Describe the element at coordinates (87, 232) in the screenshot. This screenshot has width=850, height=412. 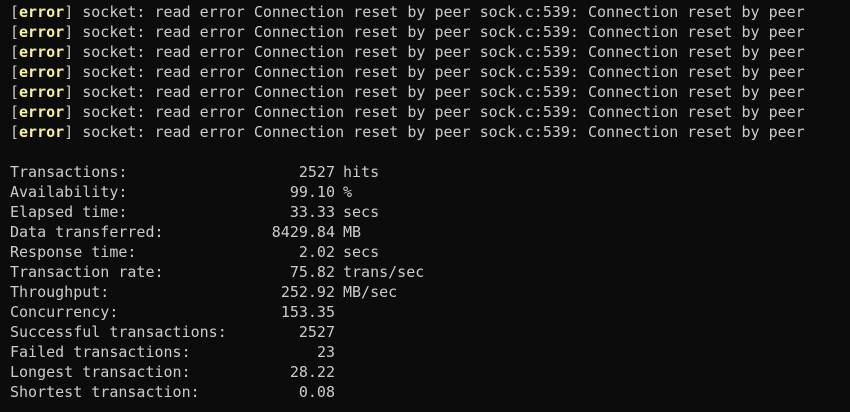
I see `stat-label: Data transferred:` at that location.